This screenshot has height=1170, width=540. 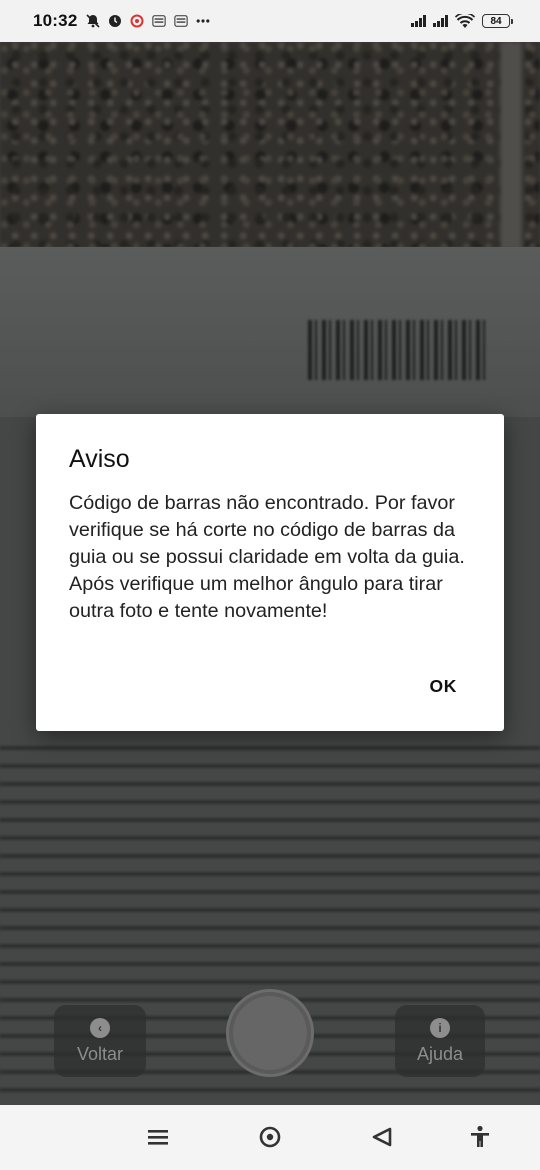 I want to click on back-icon, so click(x=382, y=1137).